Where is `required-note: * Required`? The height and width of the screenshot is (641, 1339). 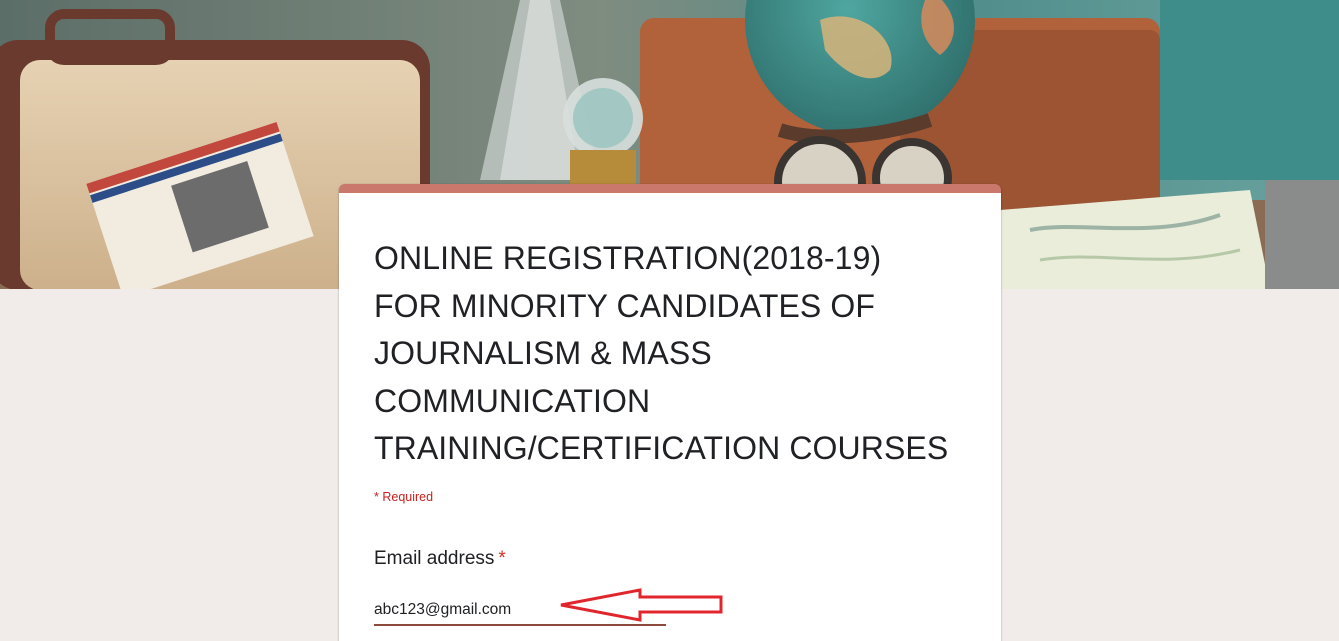 required-note: * Required is located at coordinates (404, 497).